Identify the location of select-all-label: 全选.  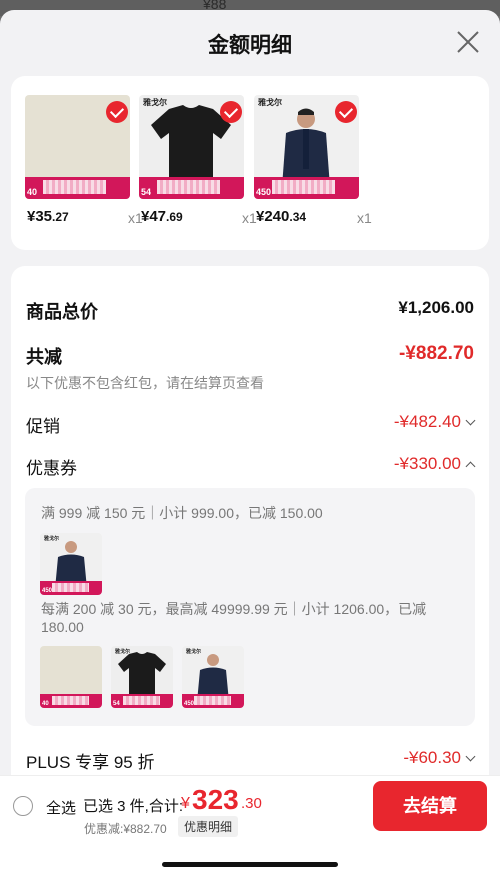
(61, 807).